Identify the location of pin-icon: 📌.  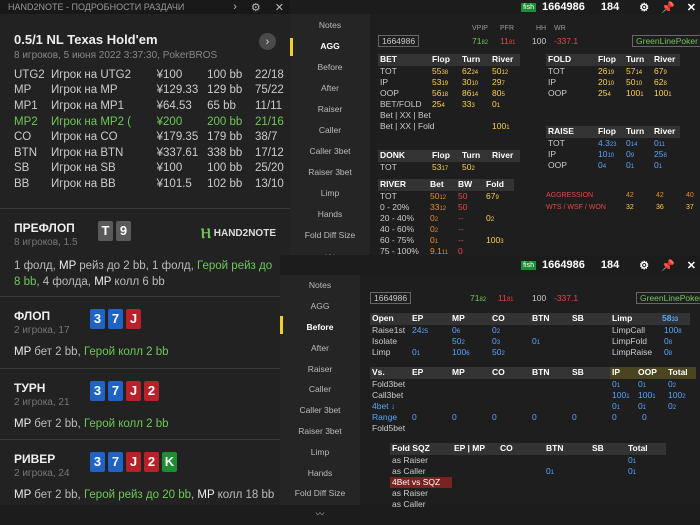
(668, 265).